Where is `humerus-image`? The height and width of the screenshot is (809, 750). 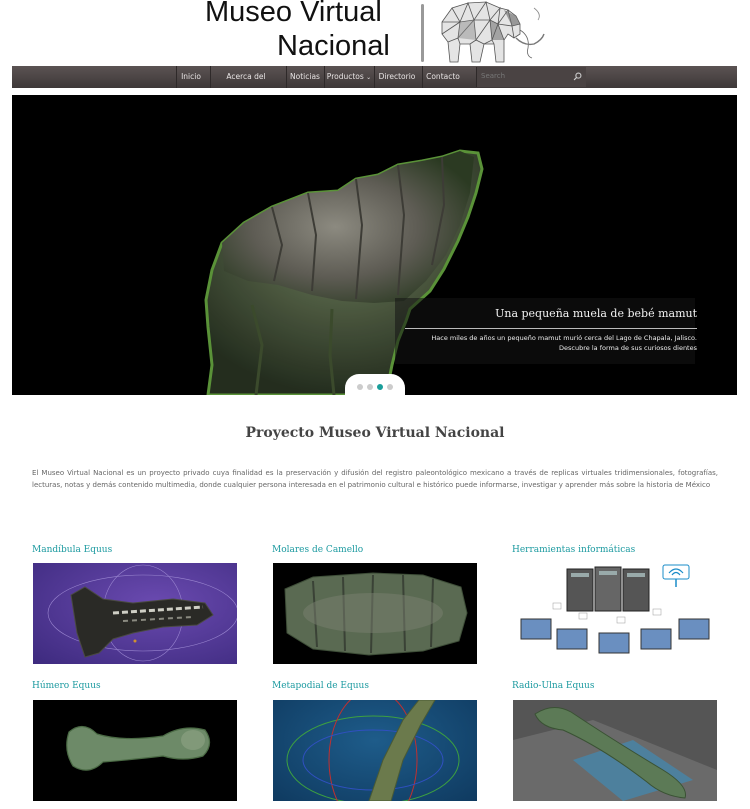 humerus-image is located at coordinates (138, 748).